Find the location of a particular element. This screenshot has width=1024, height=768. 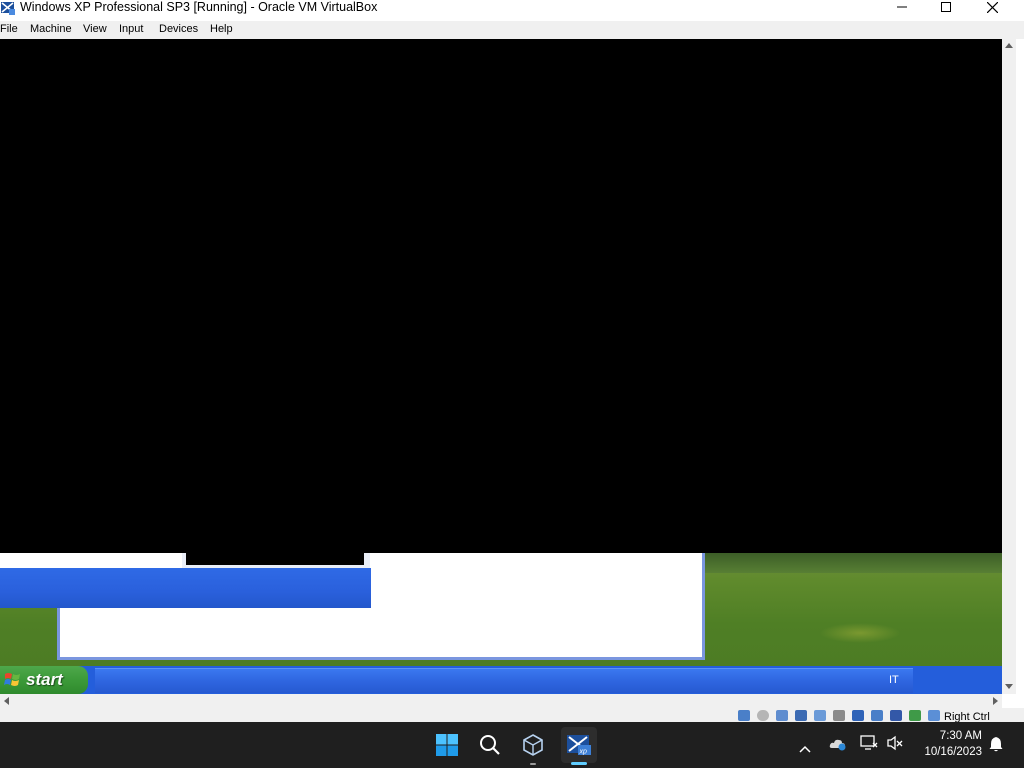

volume-muted-icon is located at coordinates (895, 745).